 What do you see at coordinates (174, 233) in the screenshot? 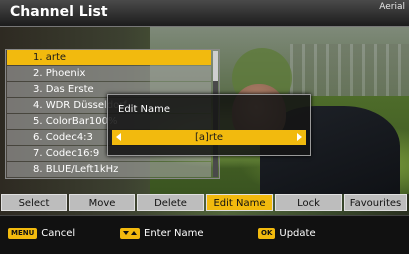
I see `help-enter-name-label: Enter Name` at bounding box center [174, 233].